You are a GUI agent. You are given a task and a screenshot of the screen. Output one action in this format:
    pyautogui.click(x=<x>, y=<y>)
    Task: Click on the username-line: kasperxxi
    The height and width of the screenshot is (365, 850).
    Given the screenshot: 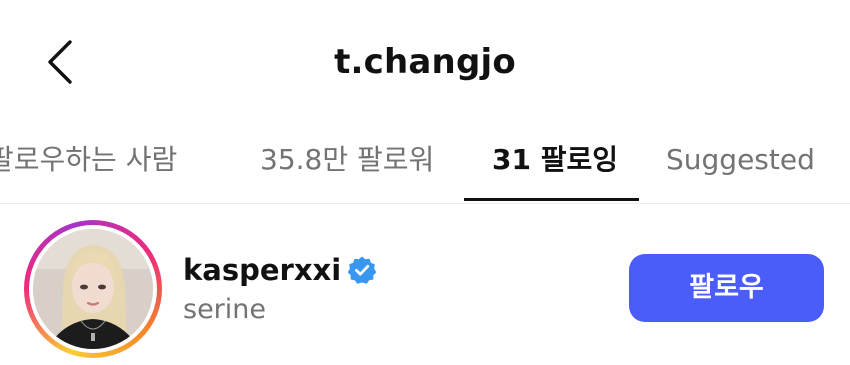 What is the action you would take?
    pyautogui.click(x=280, y=270)
    